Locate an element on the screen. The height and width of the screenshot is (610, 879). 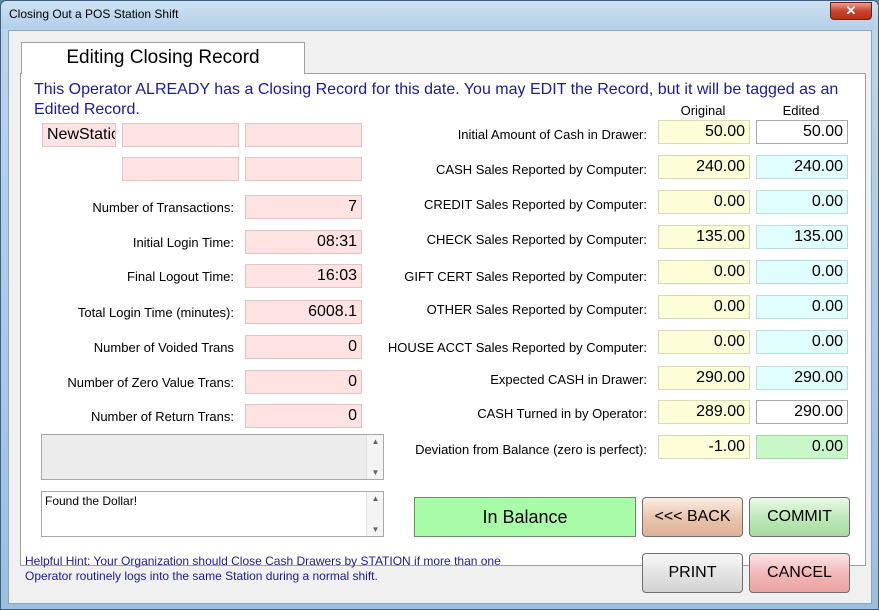
print-button: PRINT is located at coordinates (692, 573).